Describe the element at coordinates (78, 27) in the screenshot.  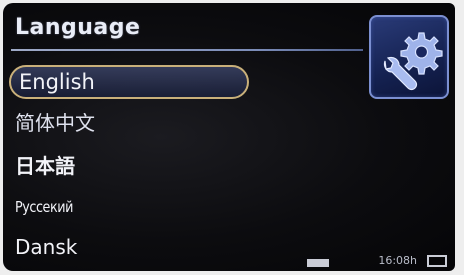
I see `page-title: Language` at that location.